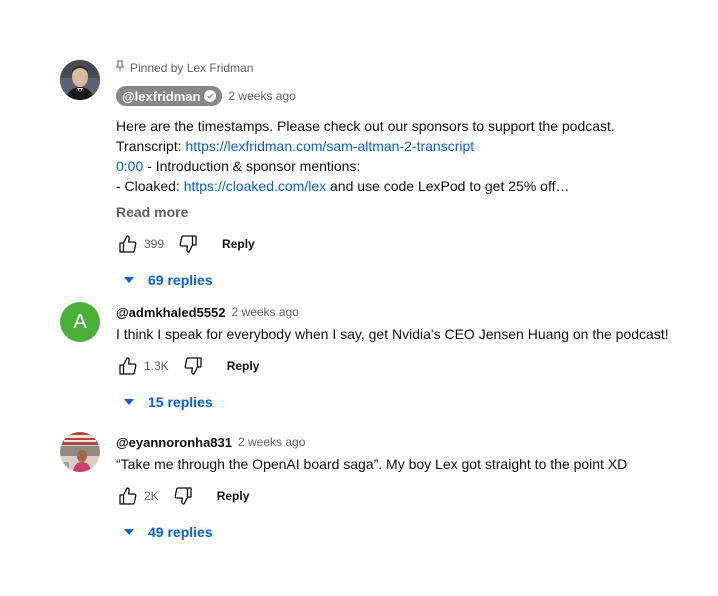 This screenshot has width=718, height=596. Describe the element at coordinates (154, 244) in the screenshot. I see `like-count: 399` at that location.